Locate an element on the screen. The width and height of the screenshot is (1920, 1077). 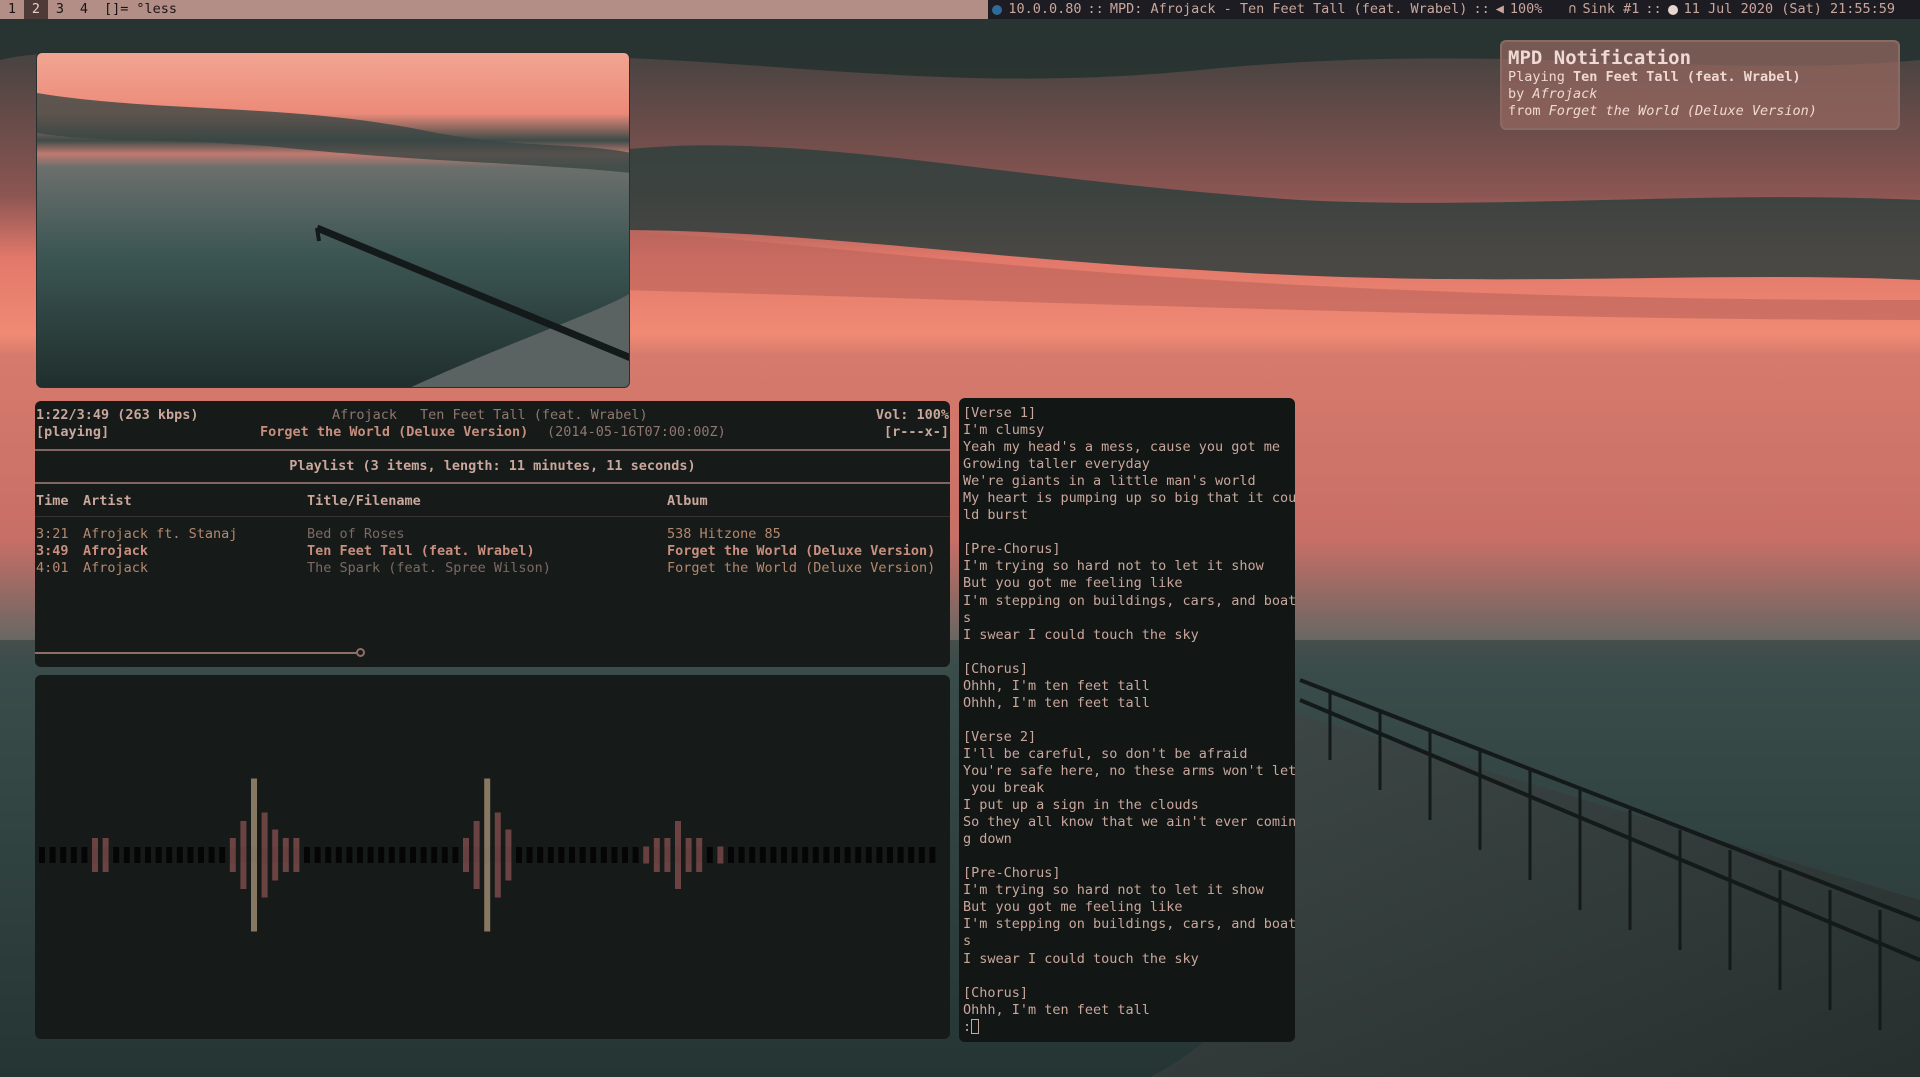
lyrics-line: I'll be careful, so don't be afraid is located at coordinates (1105, 753).